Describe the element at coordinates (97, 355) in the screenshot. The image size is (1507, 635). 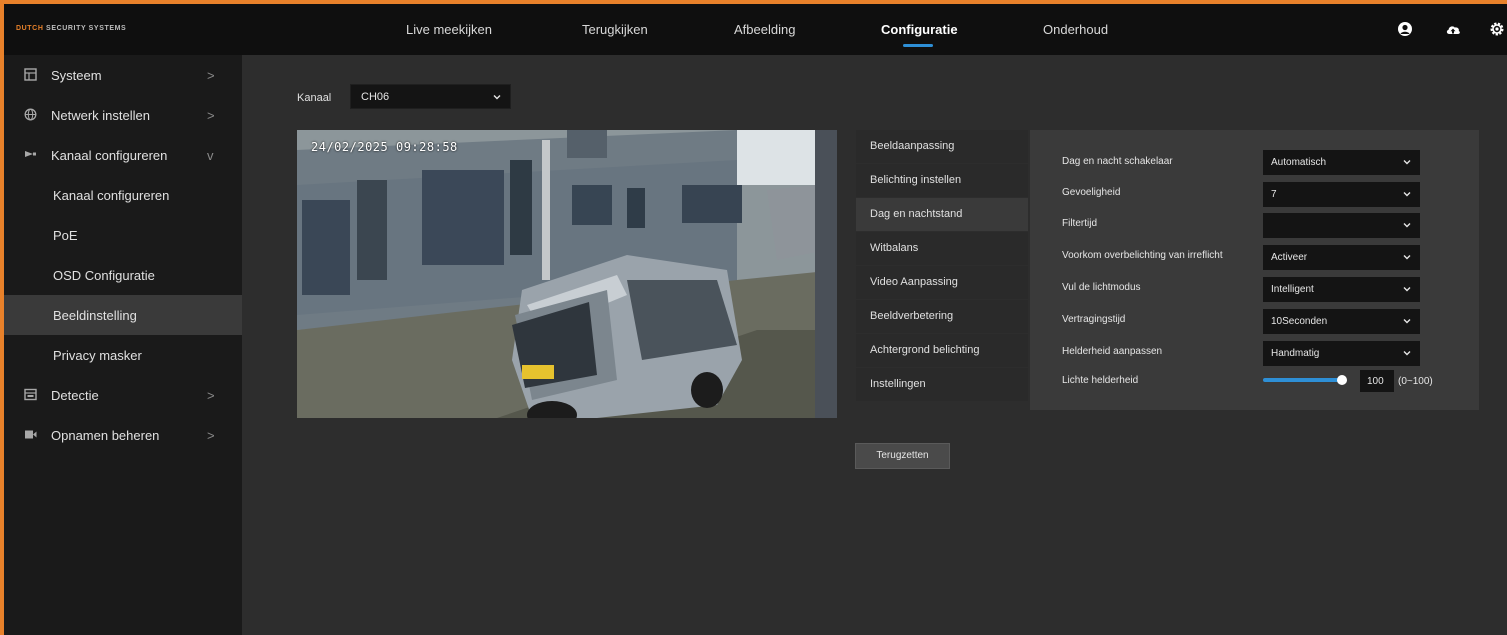
I see `sidebar-subitem-label: Privacy masker` at that location.